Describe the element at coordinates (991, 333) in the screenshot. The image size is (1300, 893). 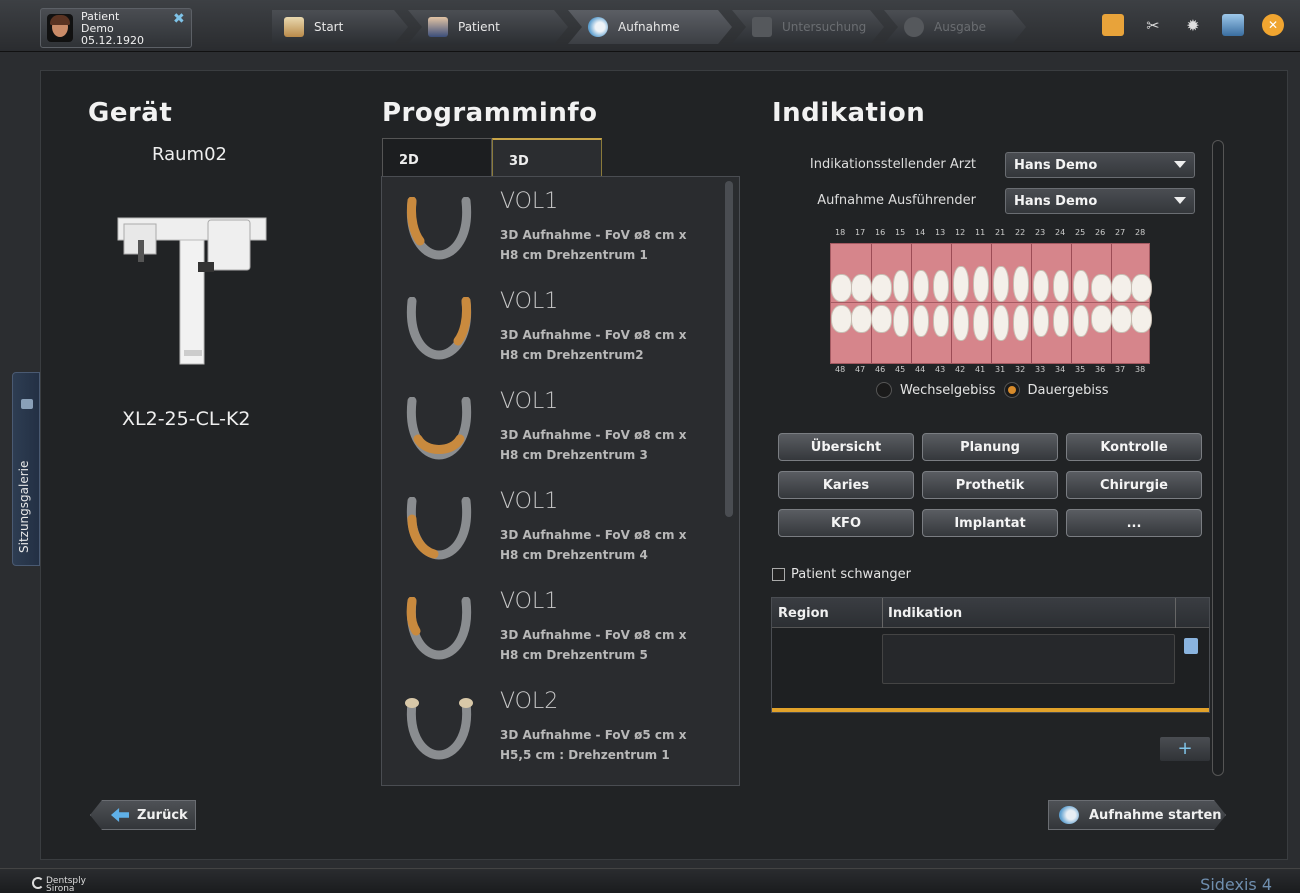
I see `lower-jaw` at that location.